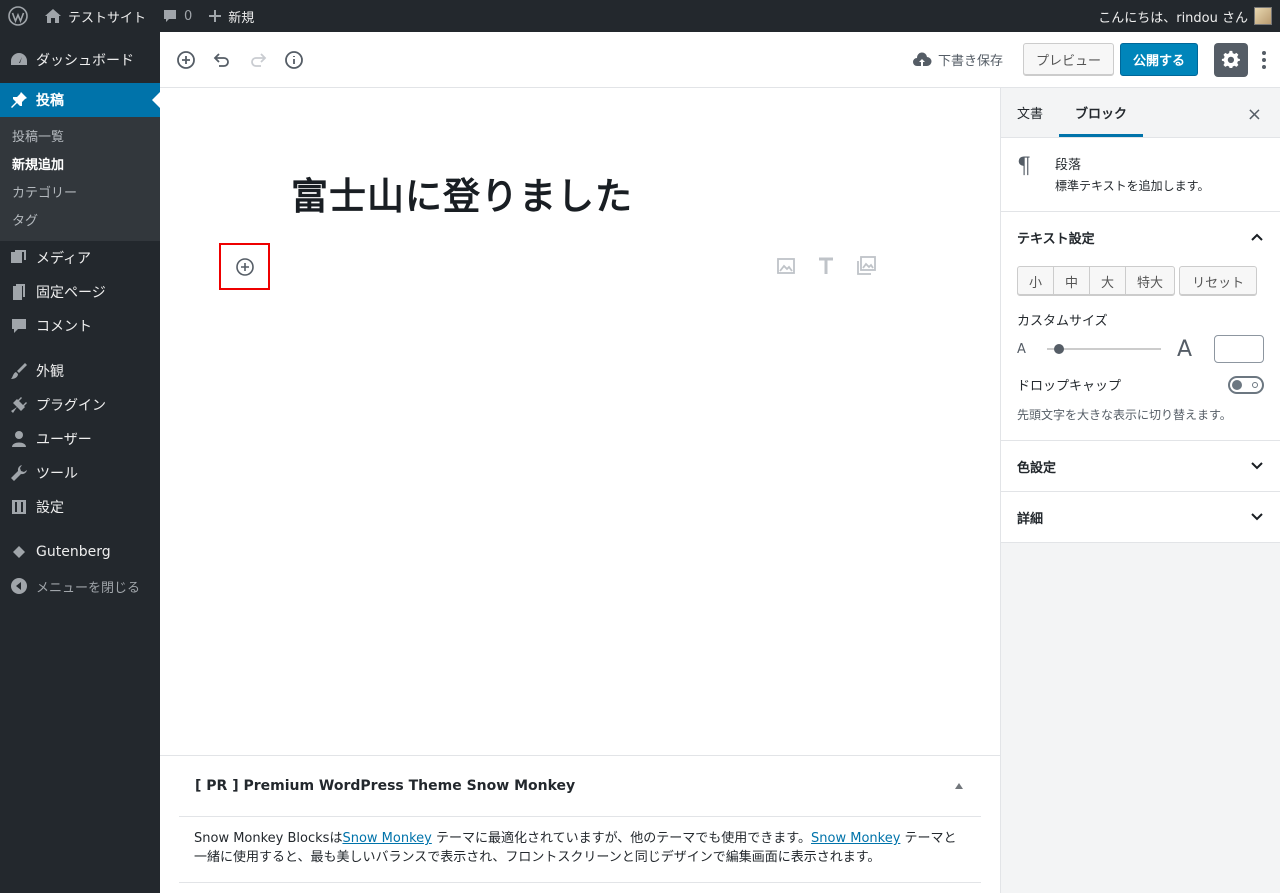 This screenshot has height=893, width=1280. What do you see at coordinates (1036, 281) in the screenshot?
I see `font-size-small-button: 小` at bounding box center [1036, 281].